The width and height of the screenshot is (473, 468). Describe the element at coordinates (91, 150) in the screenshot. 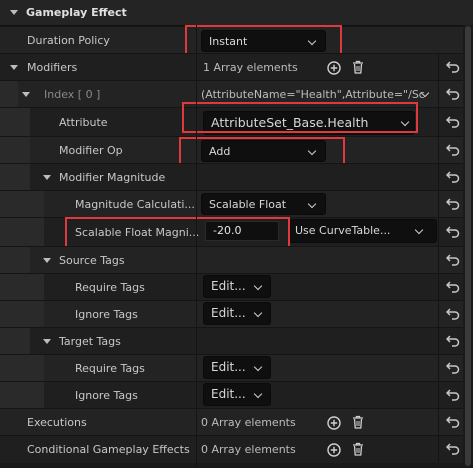

I see `modifier-op-label: Modifier Op` at that location.